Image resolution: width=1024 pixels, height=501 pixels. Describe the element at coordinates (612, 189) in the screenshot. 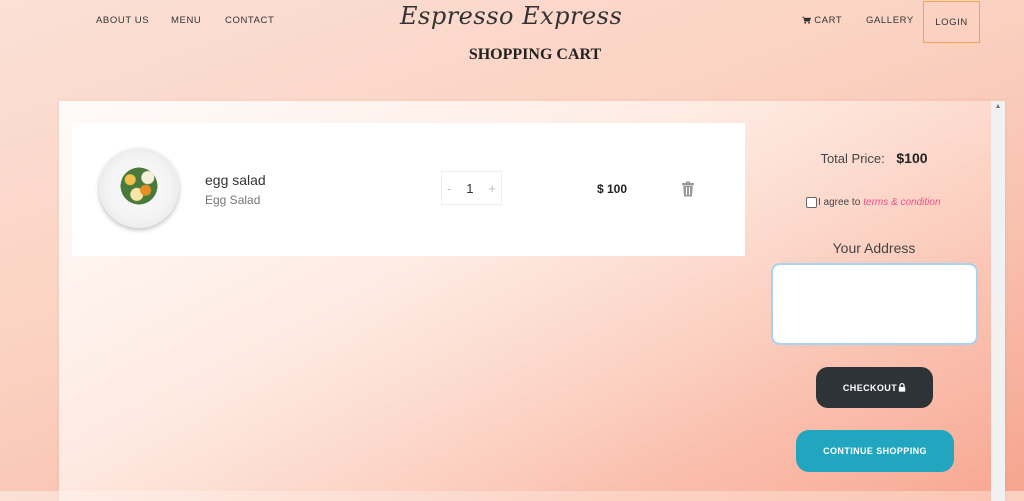

I see `item-price: $ 100` at that location.